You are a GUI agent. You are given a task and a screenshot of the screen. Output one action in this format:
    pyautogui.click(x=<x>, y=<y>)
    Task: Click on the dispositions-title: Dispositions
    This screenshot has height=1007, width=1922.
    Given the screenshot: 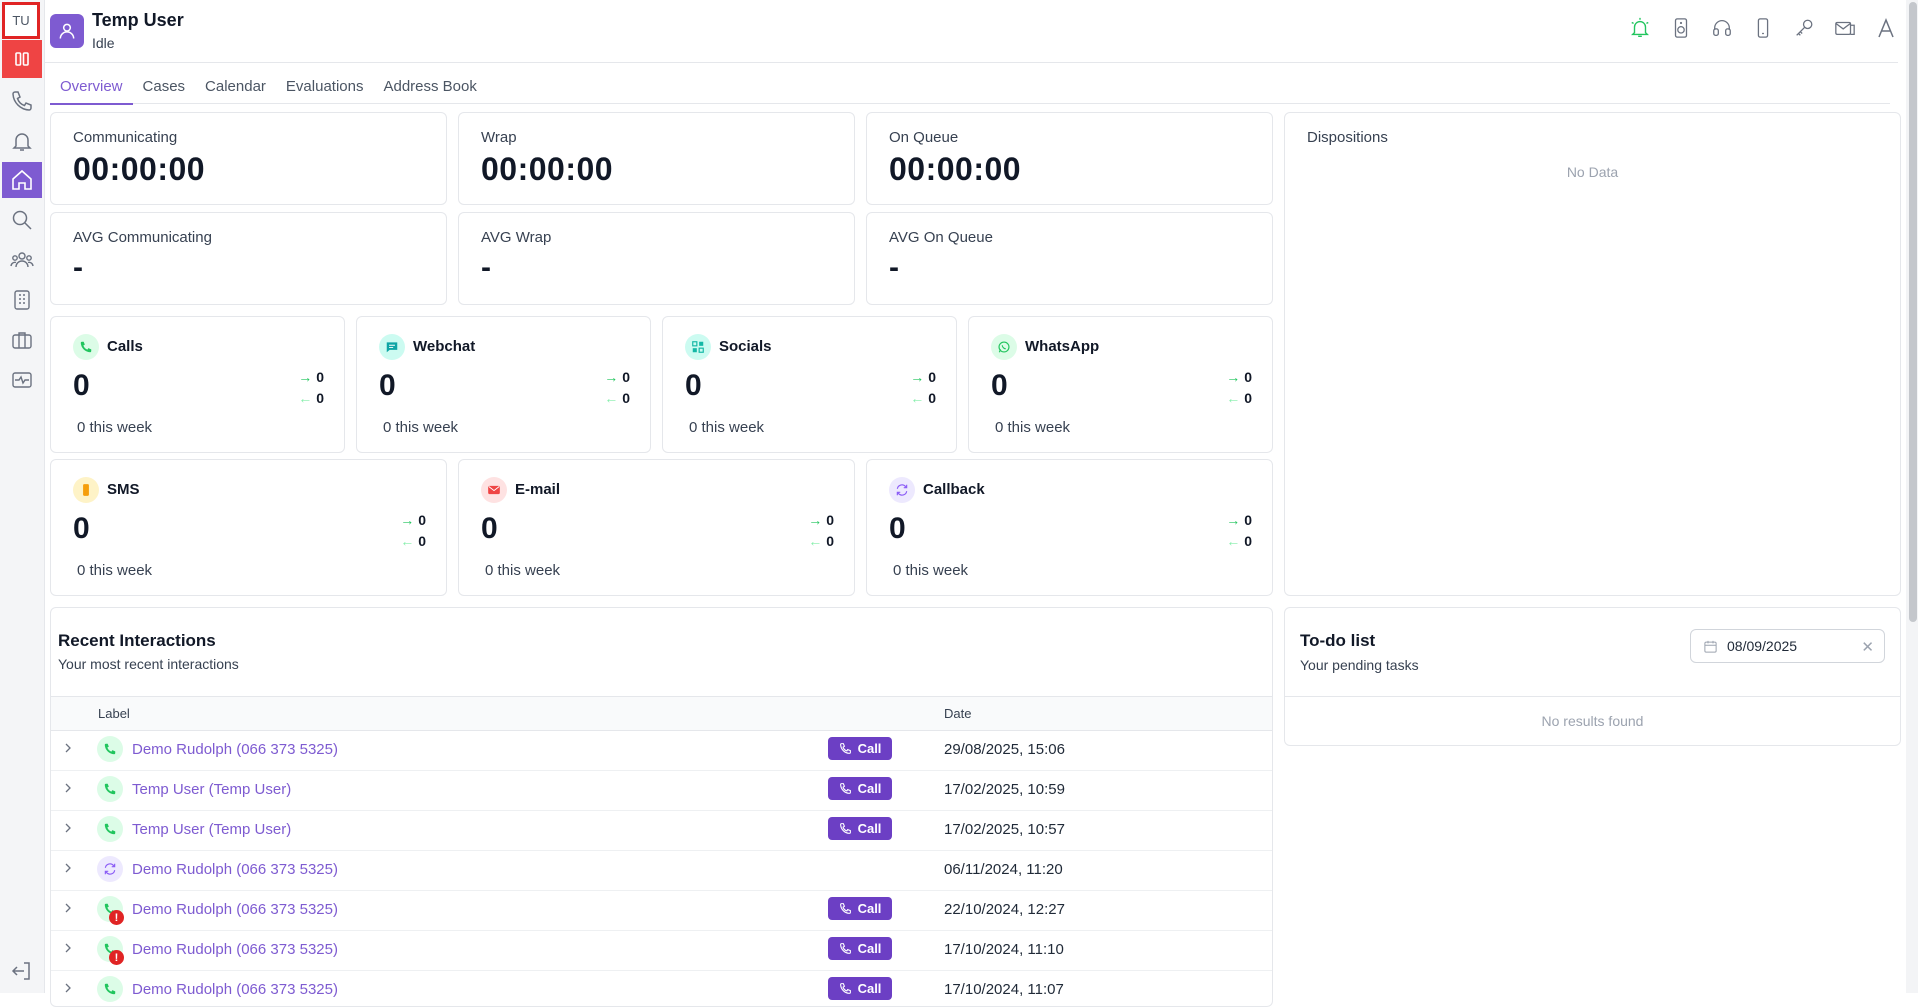 What is the action you would take?
    pyautogui.click(x=1347, y=137)
    